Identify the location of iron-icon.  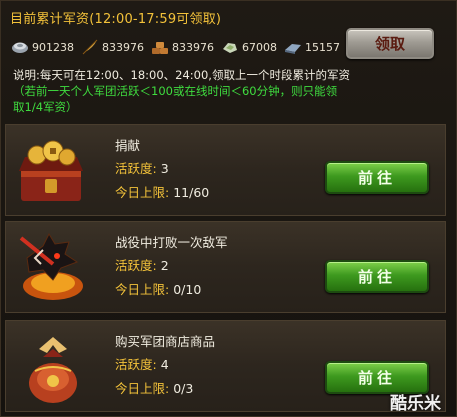
(293, 47).